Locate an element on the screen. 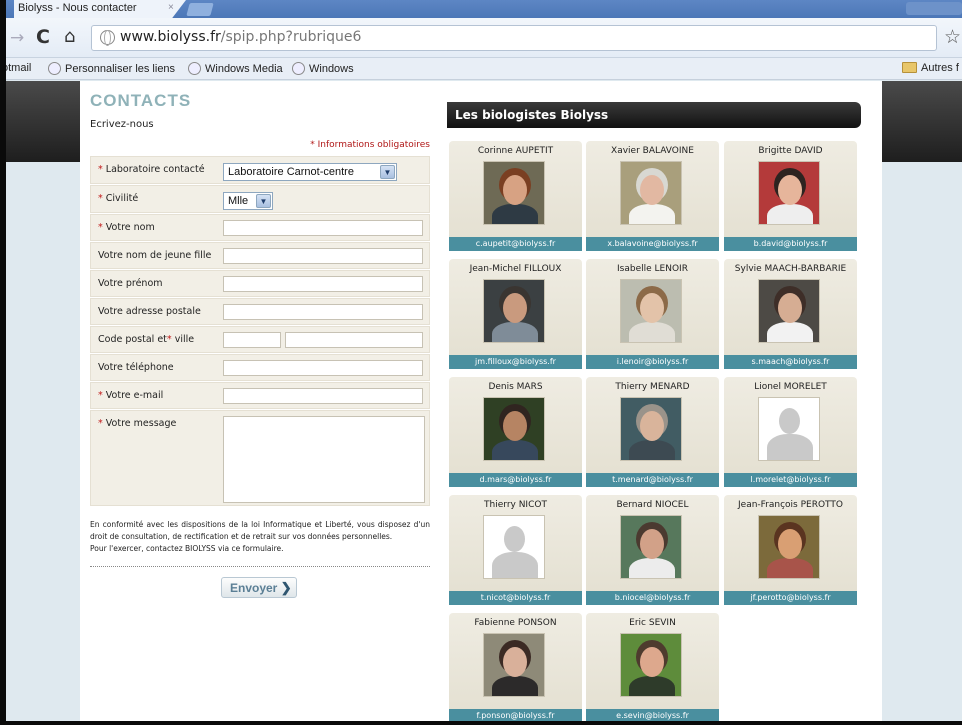  bookmark-star-icon: ☆ is located at coordinates (952, 37).